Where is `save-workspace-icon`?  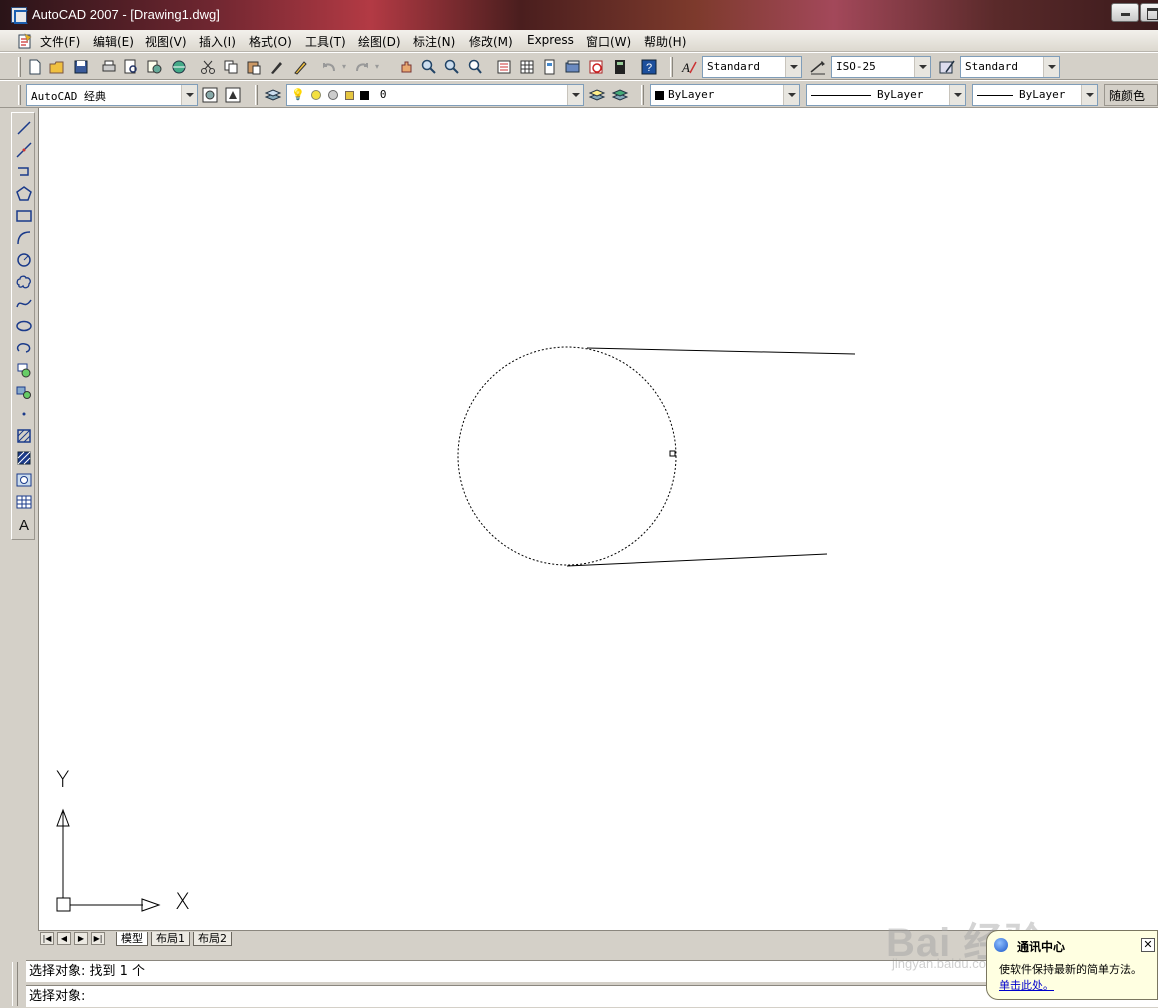
save-workspace-icon is located at coordinates (233, 95).